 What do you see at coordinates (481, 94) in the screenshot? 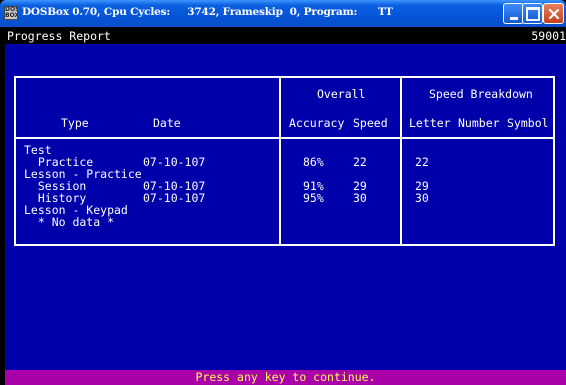
I see `speed-breakdown-group-header: Speed Breakdown` at bounding box center [481, 94].